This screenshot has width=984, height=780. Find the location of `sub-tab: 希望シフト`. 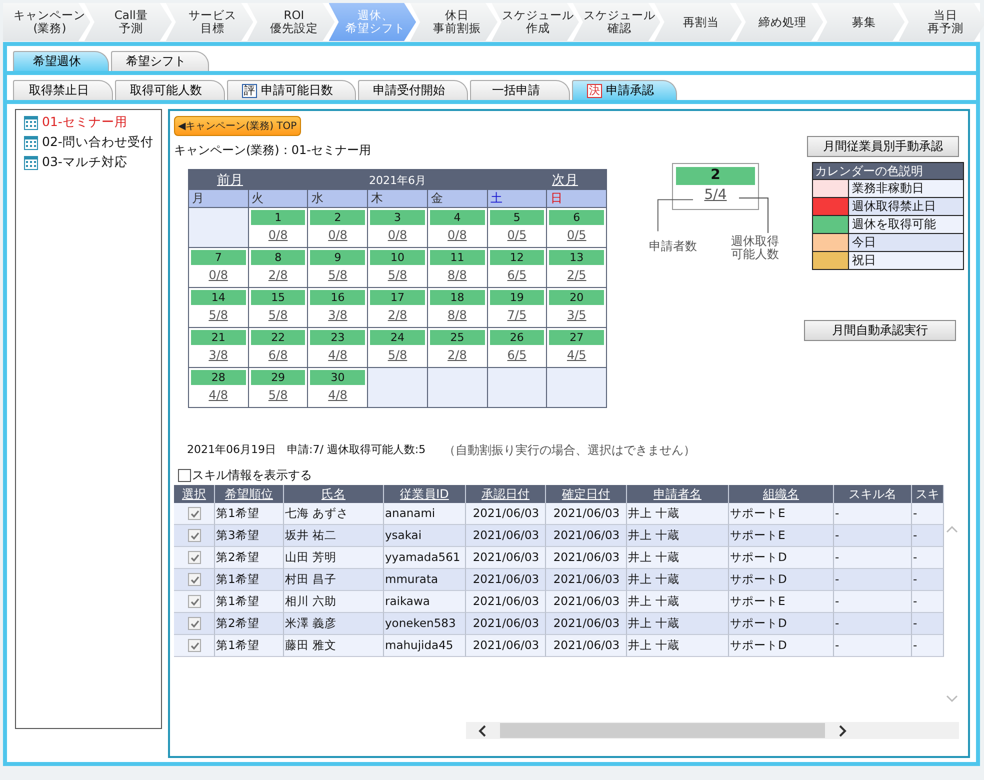

sub-tab: 希望シフト is located at coordinates (160, 61).